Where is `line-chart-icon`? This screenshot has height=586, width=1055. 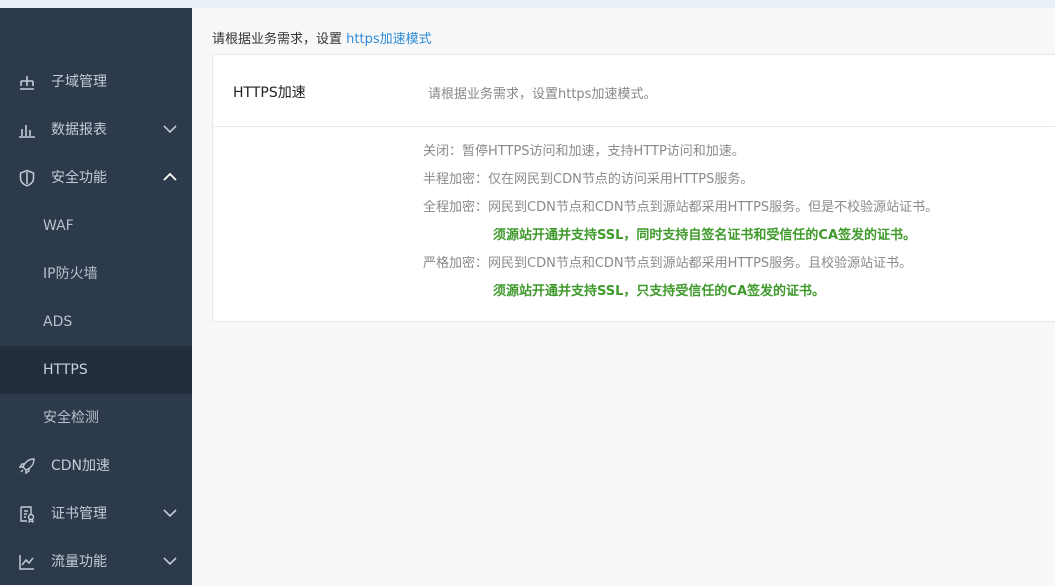 line-chart-icon is located at coordinates (26, 562).